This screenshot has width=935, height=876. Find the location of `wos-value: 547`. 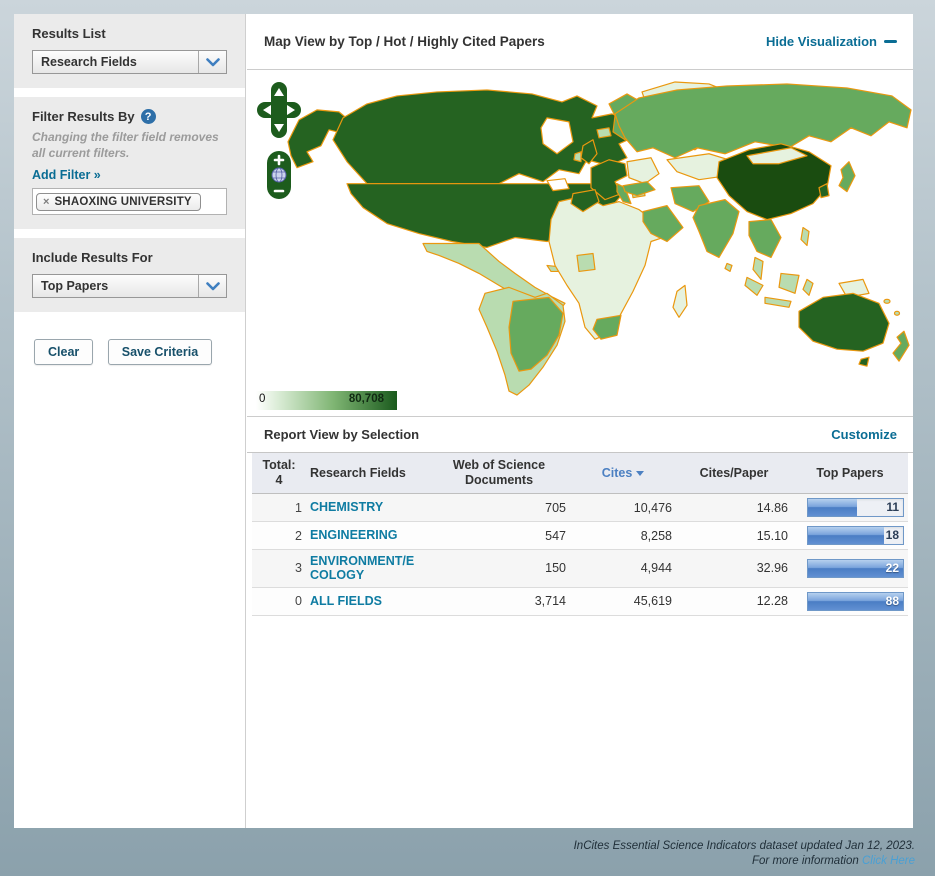

wos-value: 547 is located at coordinates (499, 535).